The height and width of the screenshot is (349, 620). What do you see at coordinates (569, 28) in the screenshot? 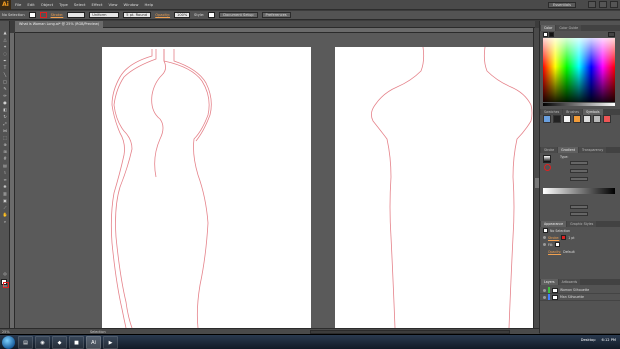
I see `tab-color-guide: Color Guide` at bounding box center [569, 28].